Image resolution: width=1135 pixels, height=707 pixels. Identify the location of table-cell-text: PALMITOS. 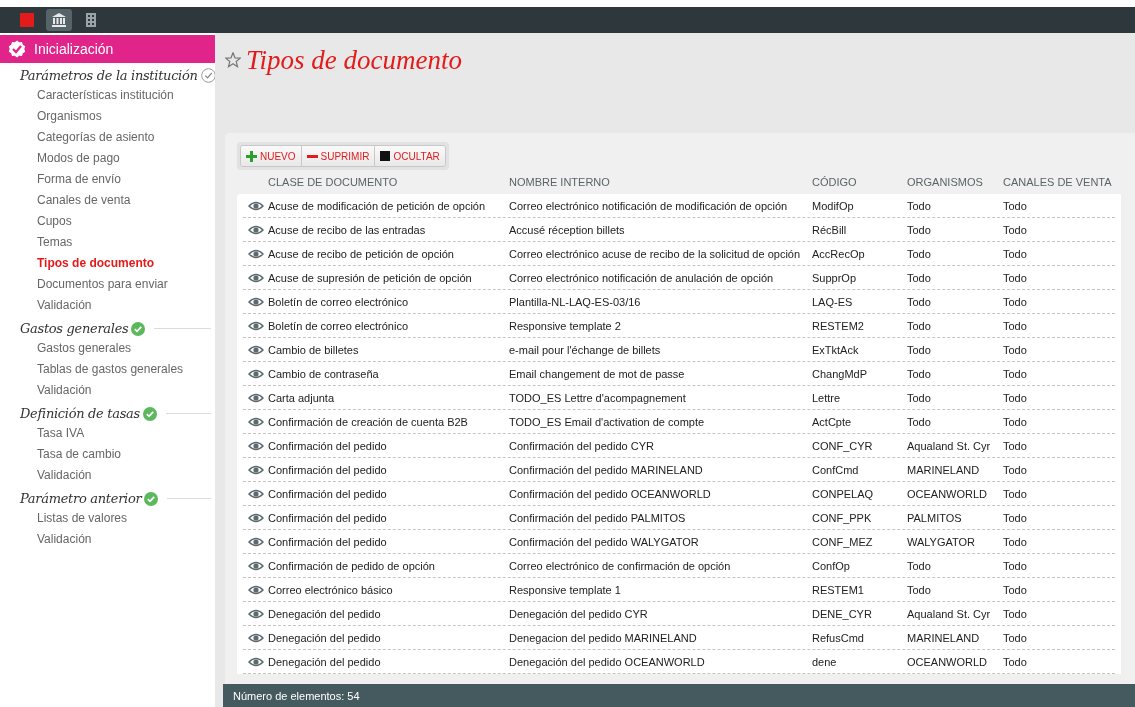
(935, 517).